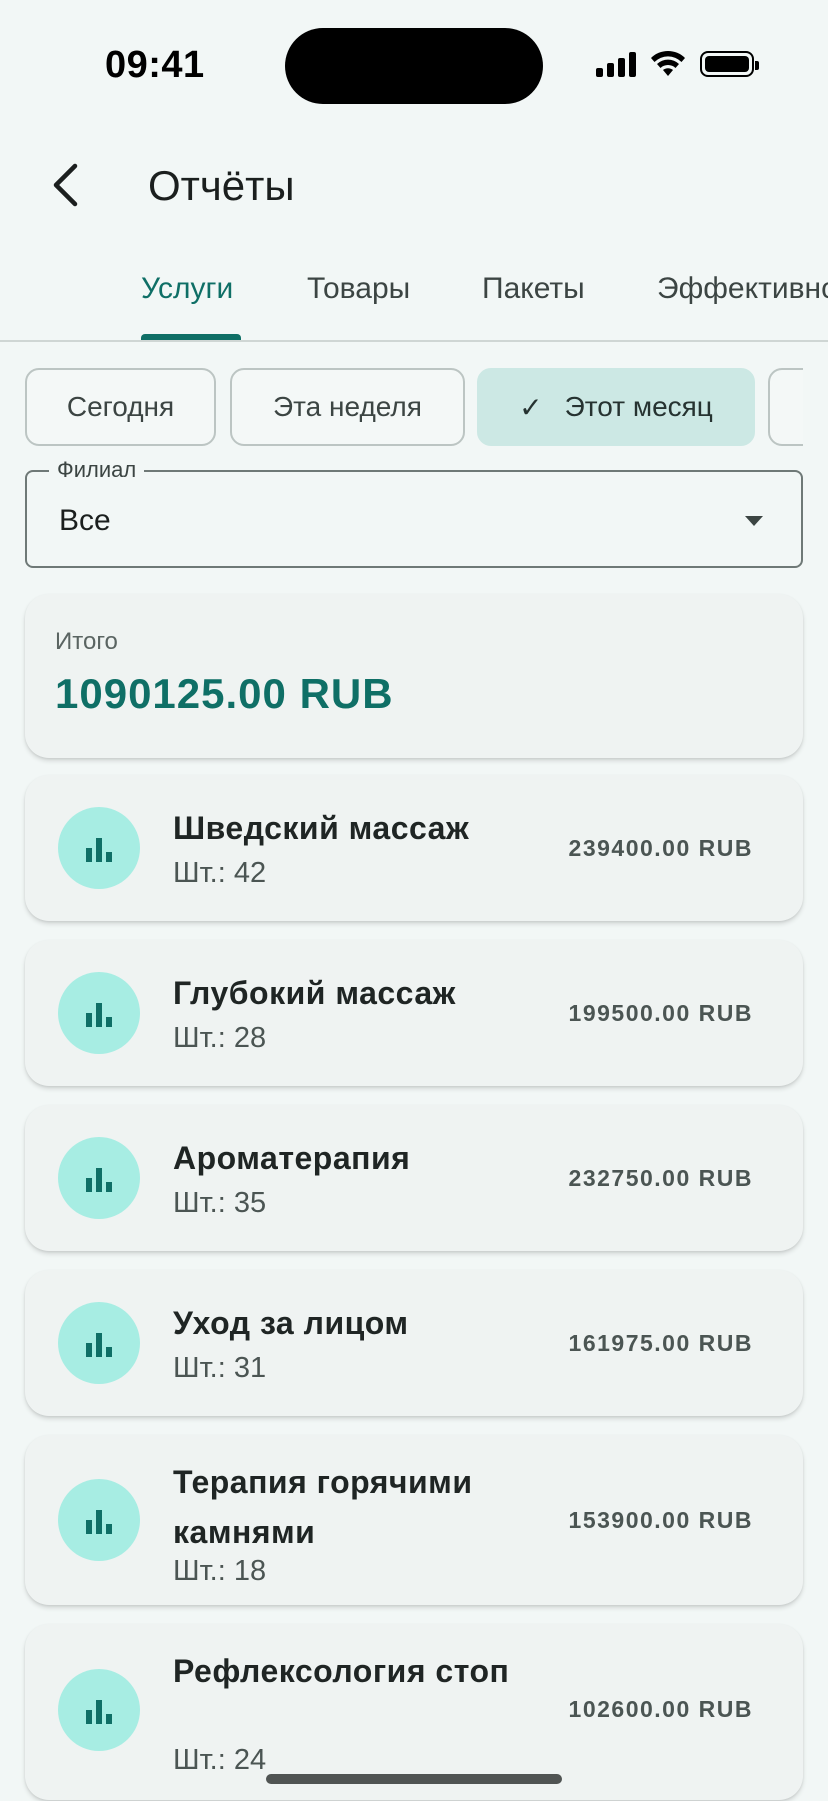 This screenshot has width=828, height=1801. Describe the element at coordinates (155, 65) in the screenshot. I see `status-time: 09:41` at that location.